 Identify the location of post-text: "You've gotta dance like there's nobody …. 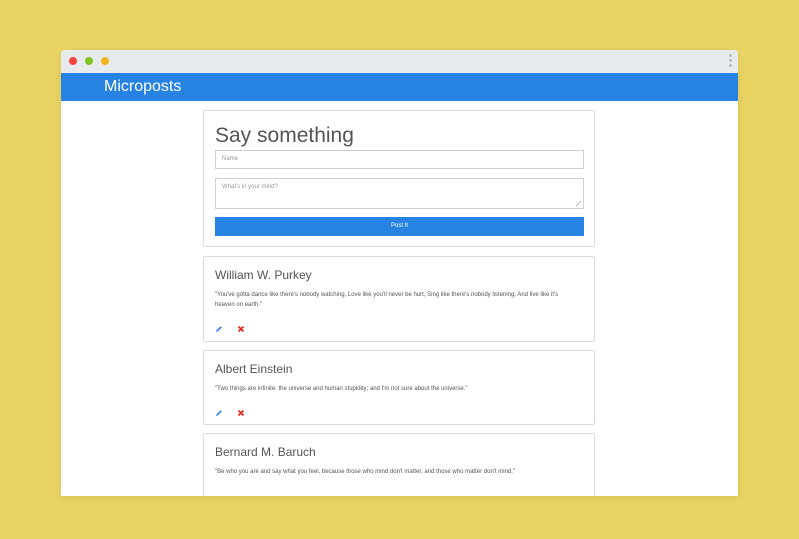
(387, 300).